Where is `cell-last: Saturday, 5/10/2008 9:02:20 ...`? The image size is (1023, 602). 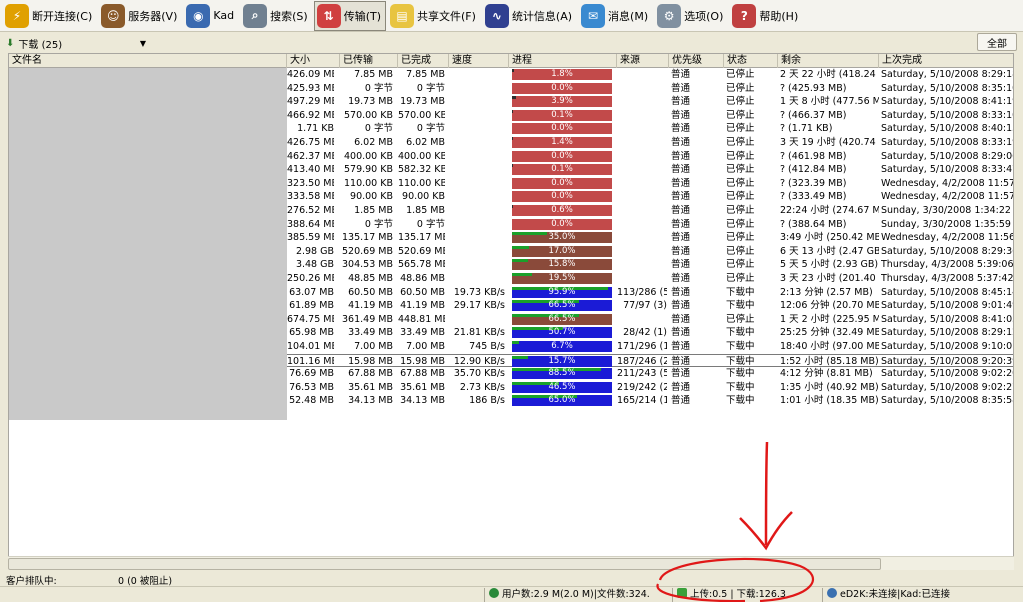 cell-last: Saturday, 5/10/2008 9:02:20 ... is located at coordinates (947, 374).